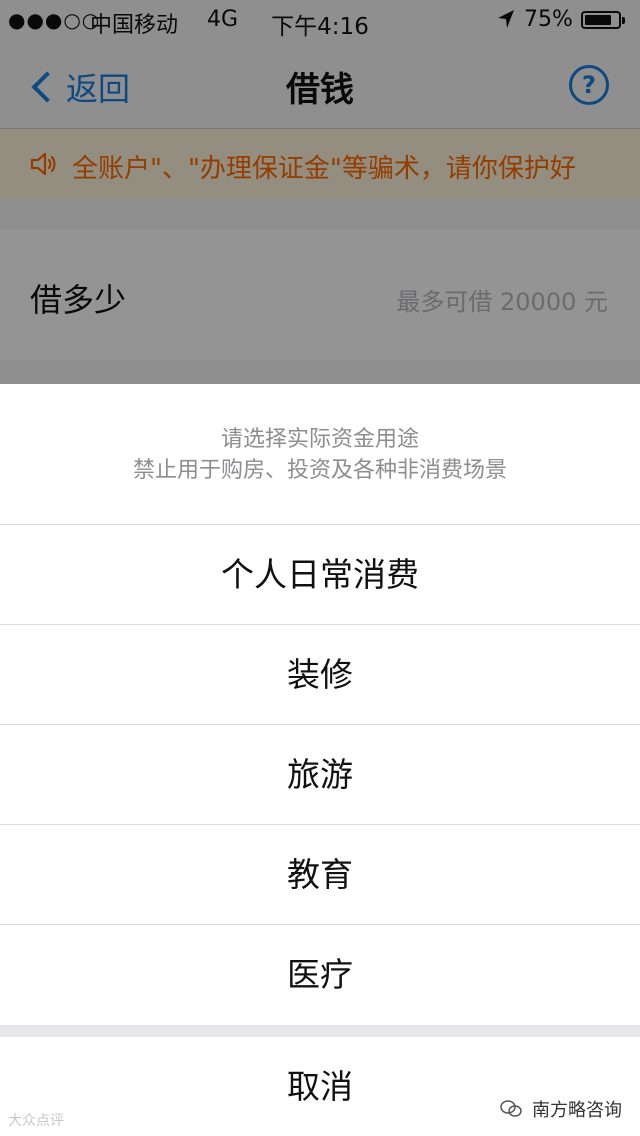  Describe the element at coordinates (320, 974) in the screenshot. I see `option-medical: 医疗` at that location.